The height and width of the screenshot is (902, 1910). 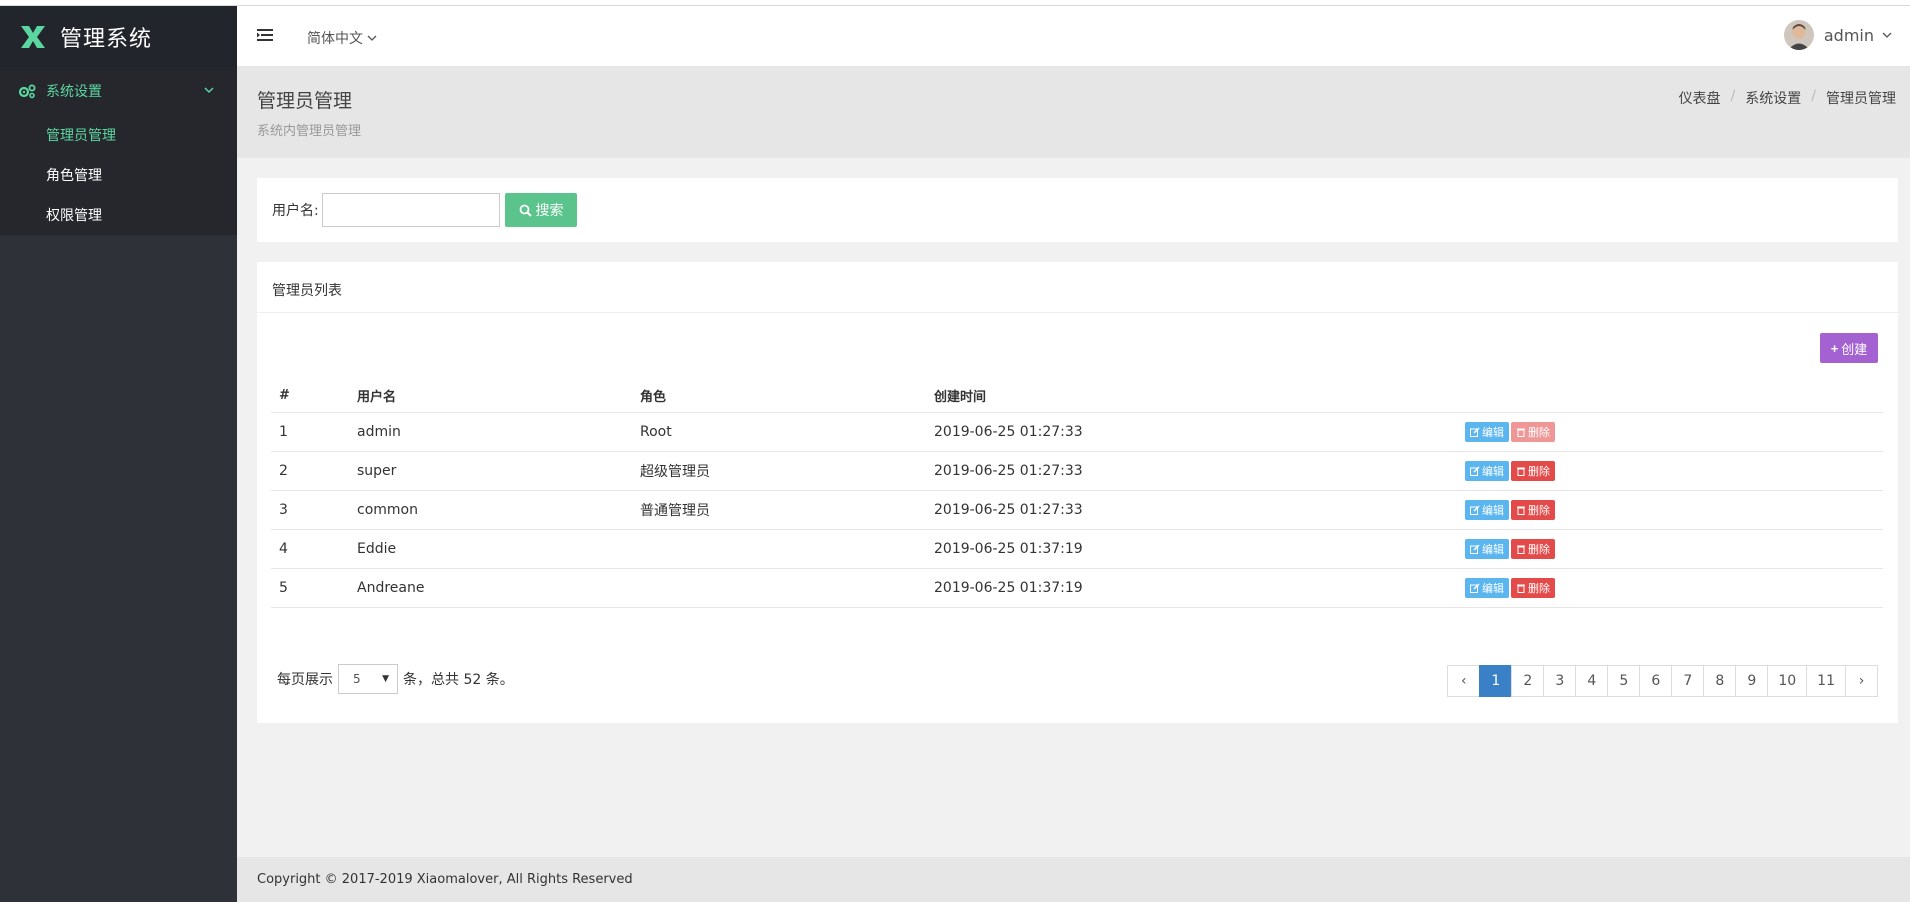 I want to click on sidebar-item-admin-management: 管理员管理, so click(x=118, y=135).